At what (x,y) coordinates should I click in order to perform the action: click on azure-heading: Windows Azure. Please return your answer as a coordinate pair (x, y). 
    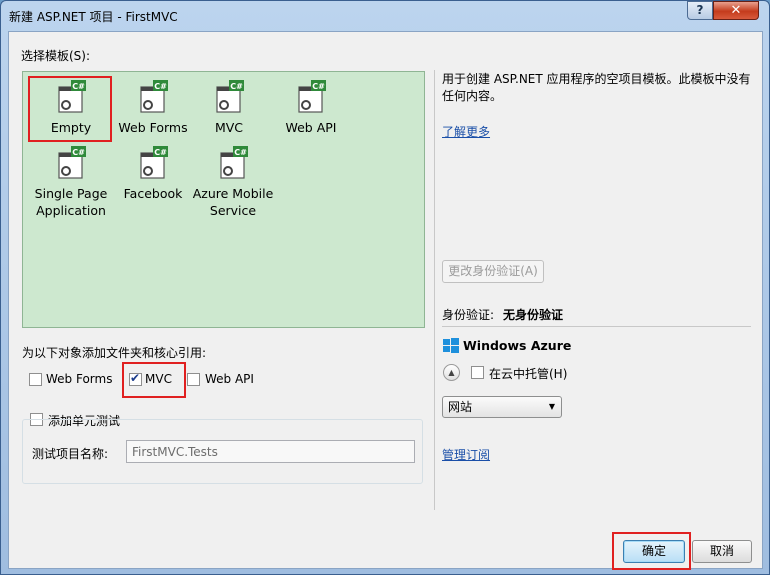
    Looking at the image, I should click on (517, 345).